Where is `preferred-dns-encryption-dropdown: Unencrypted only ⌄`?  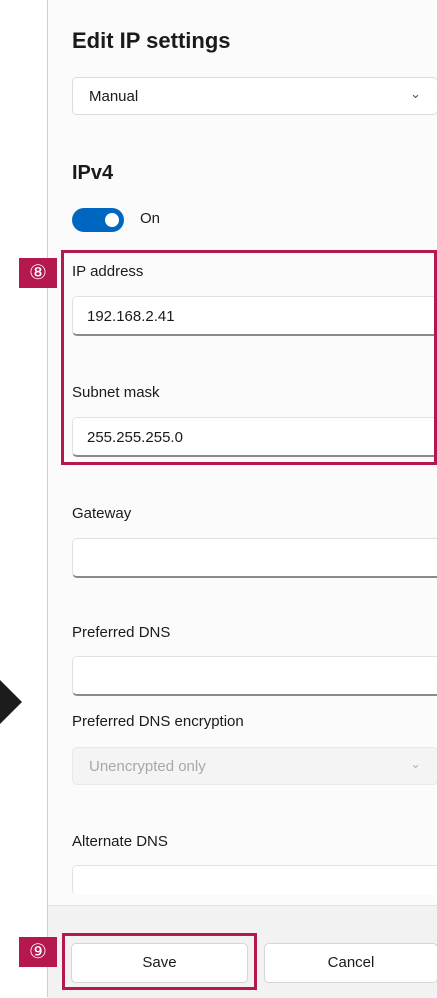
preferred-dns-encryption-dropdown: Unencrypted only ⌄ is located at coordinates (254, 766).